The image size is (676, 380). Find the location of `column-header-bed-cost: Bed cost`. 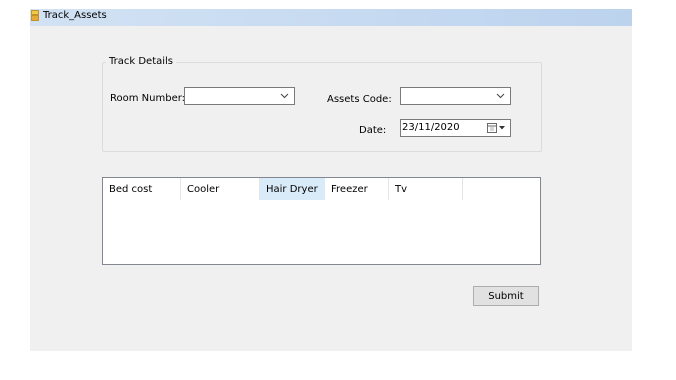

column-header-bed-cost: Bed cost is located at coordinates (142, 189).